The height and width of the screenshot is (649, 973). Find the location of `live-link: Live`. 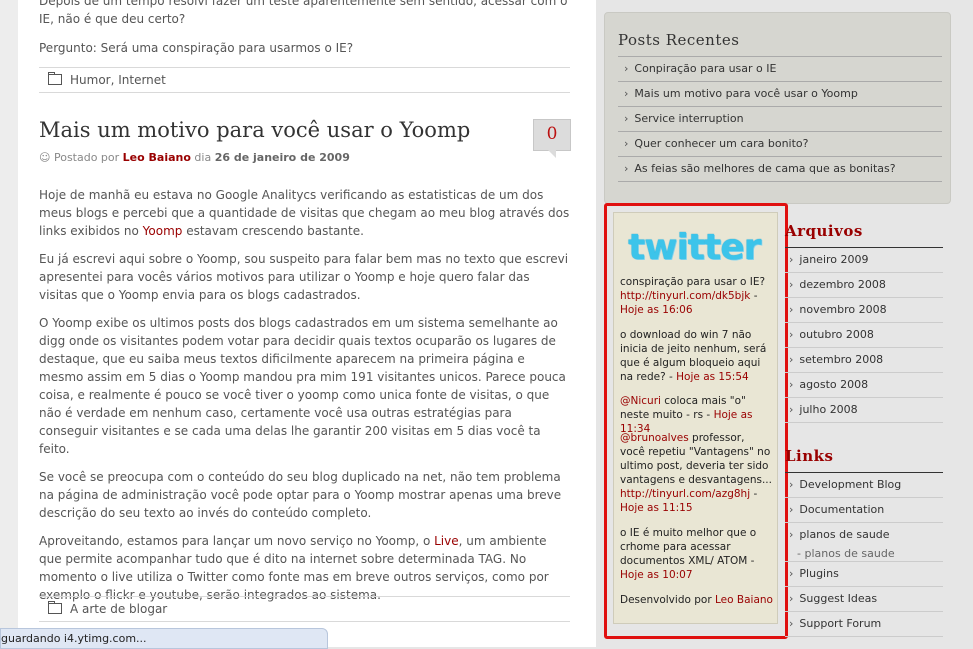

live-link: Live is located at coordinates (446, 541).